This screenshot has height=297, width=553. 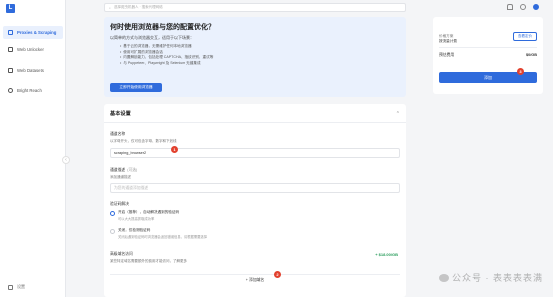 What do you see at coordinates (10, 49) in the screenshot?
I see `unlocker-icon` at bounding box center [10, 49].